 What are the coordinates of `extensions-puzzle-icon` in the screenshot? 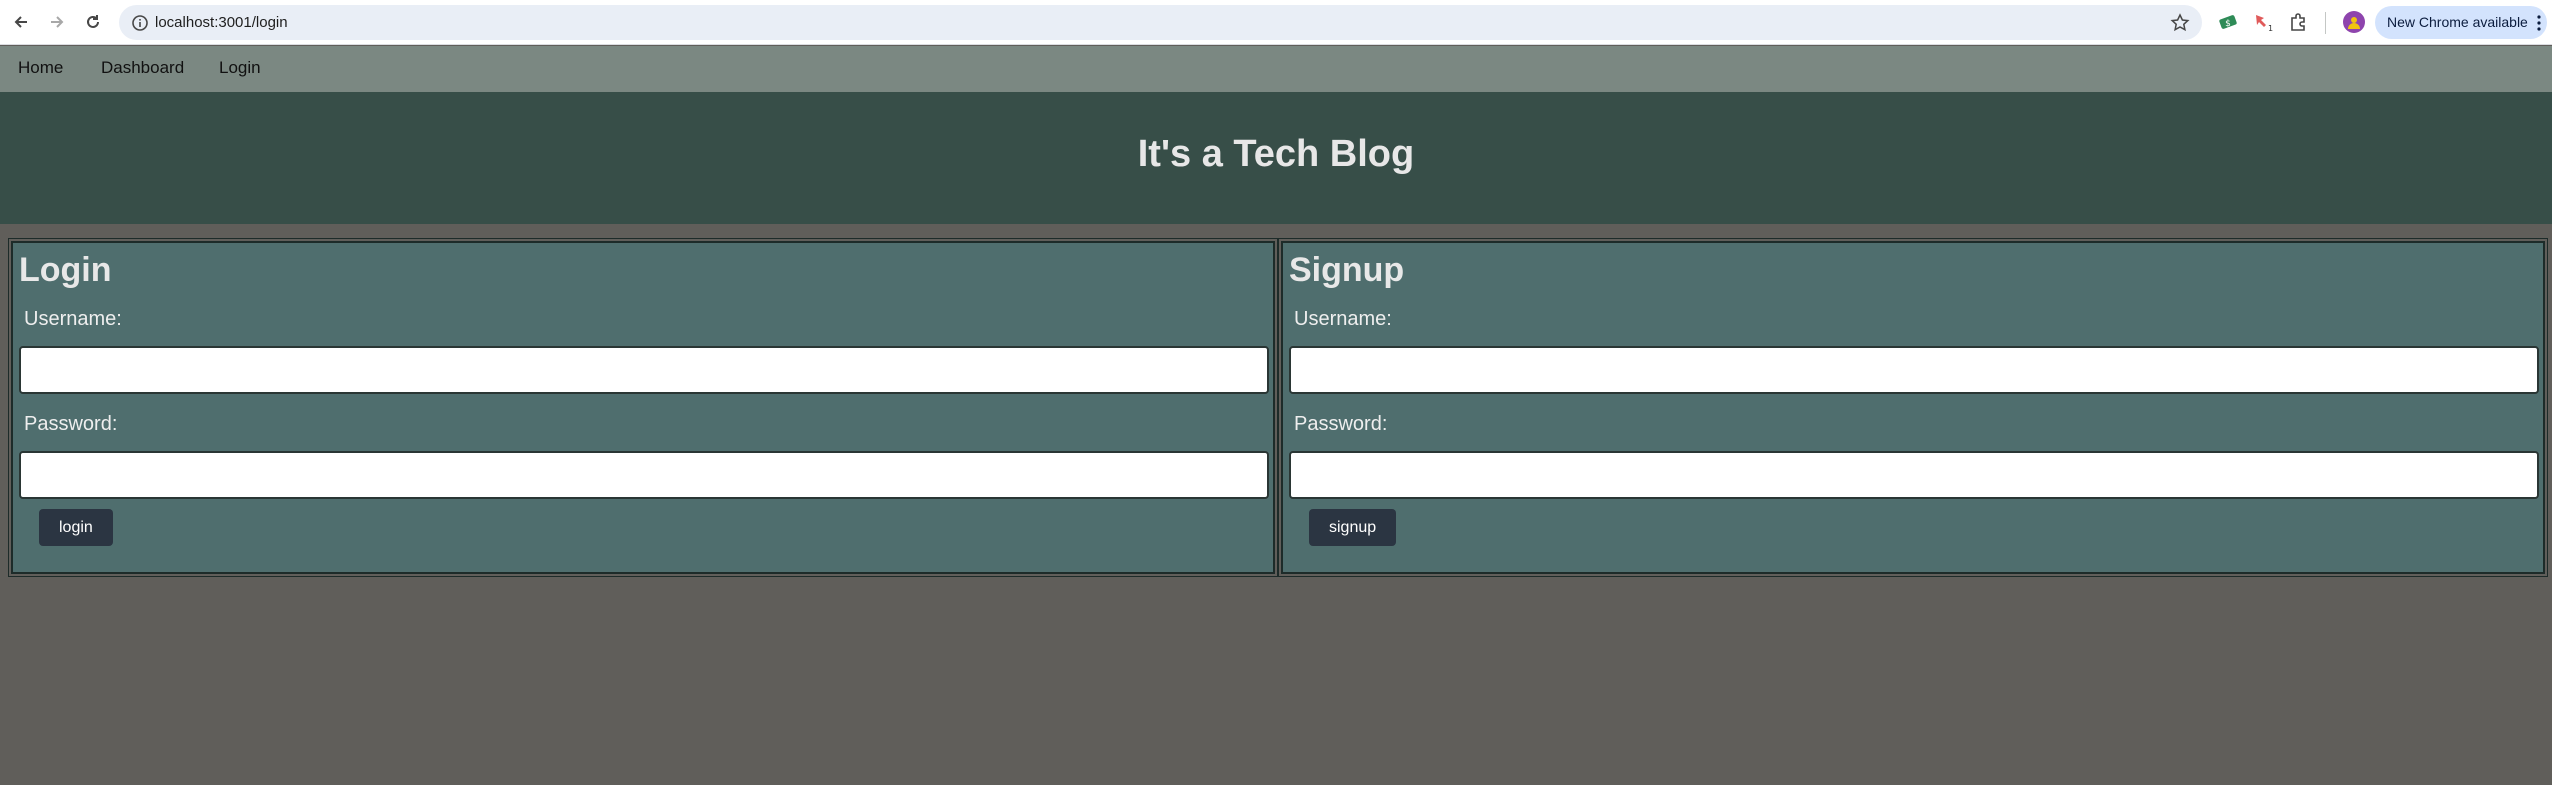 It's located at (2298, 22).